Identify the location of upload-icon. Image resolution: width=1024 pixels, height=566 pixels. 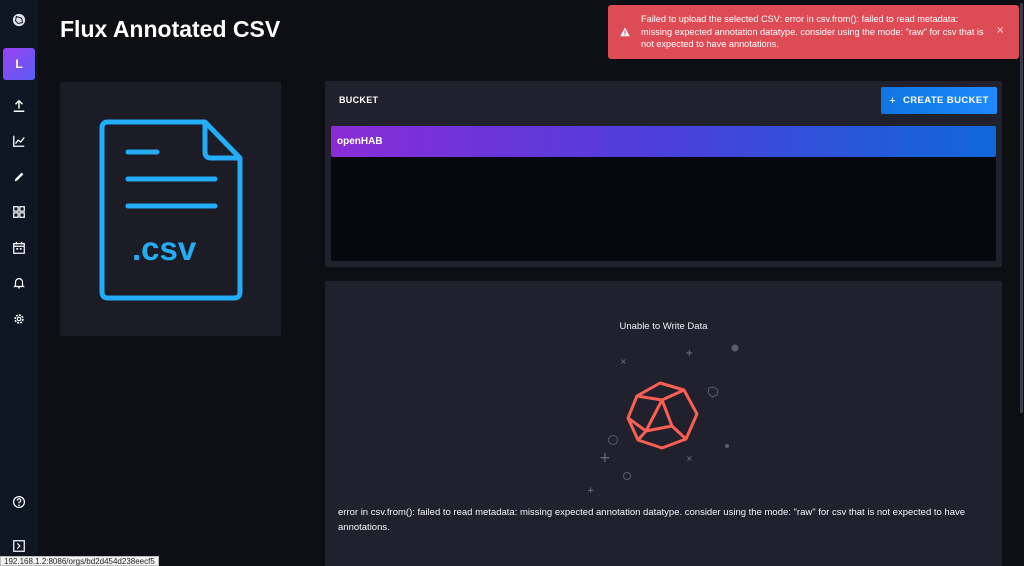
(19, 106).